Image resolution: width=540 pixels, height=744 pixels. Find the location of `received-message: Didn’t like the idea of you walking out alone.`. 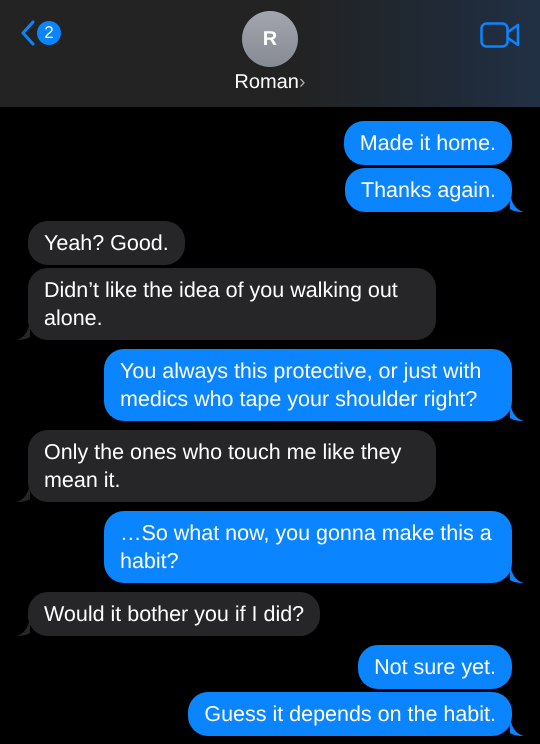

received-message: Didn’t like the idea of you walking out alone. is located at coordinates (232, 304).